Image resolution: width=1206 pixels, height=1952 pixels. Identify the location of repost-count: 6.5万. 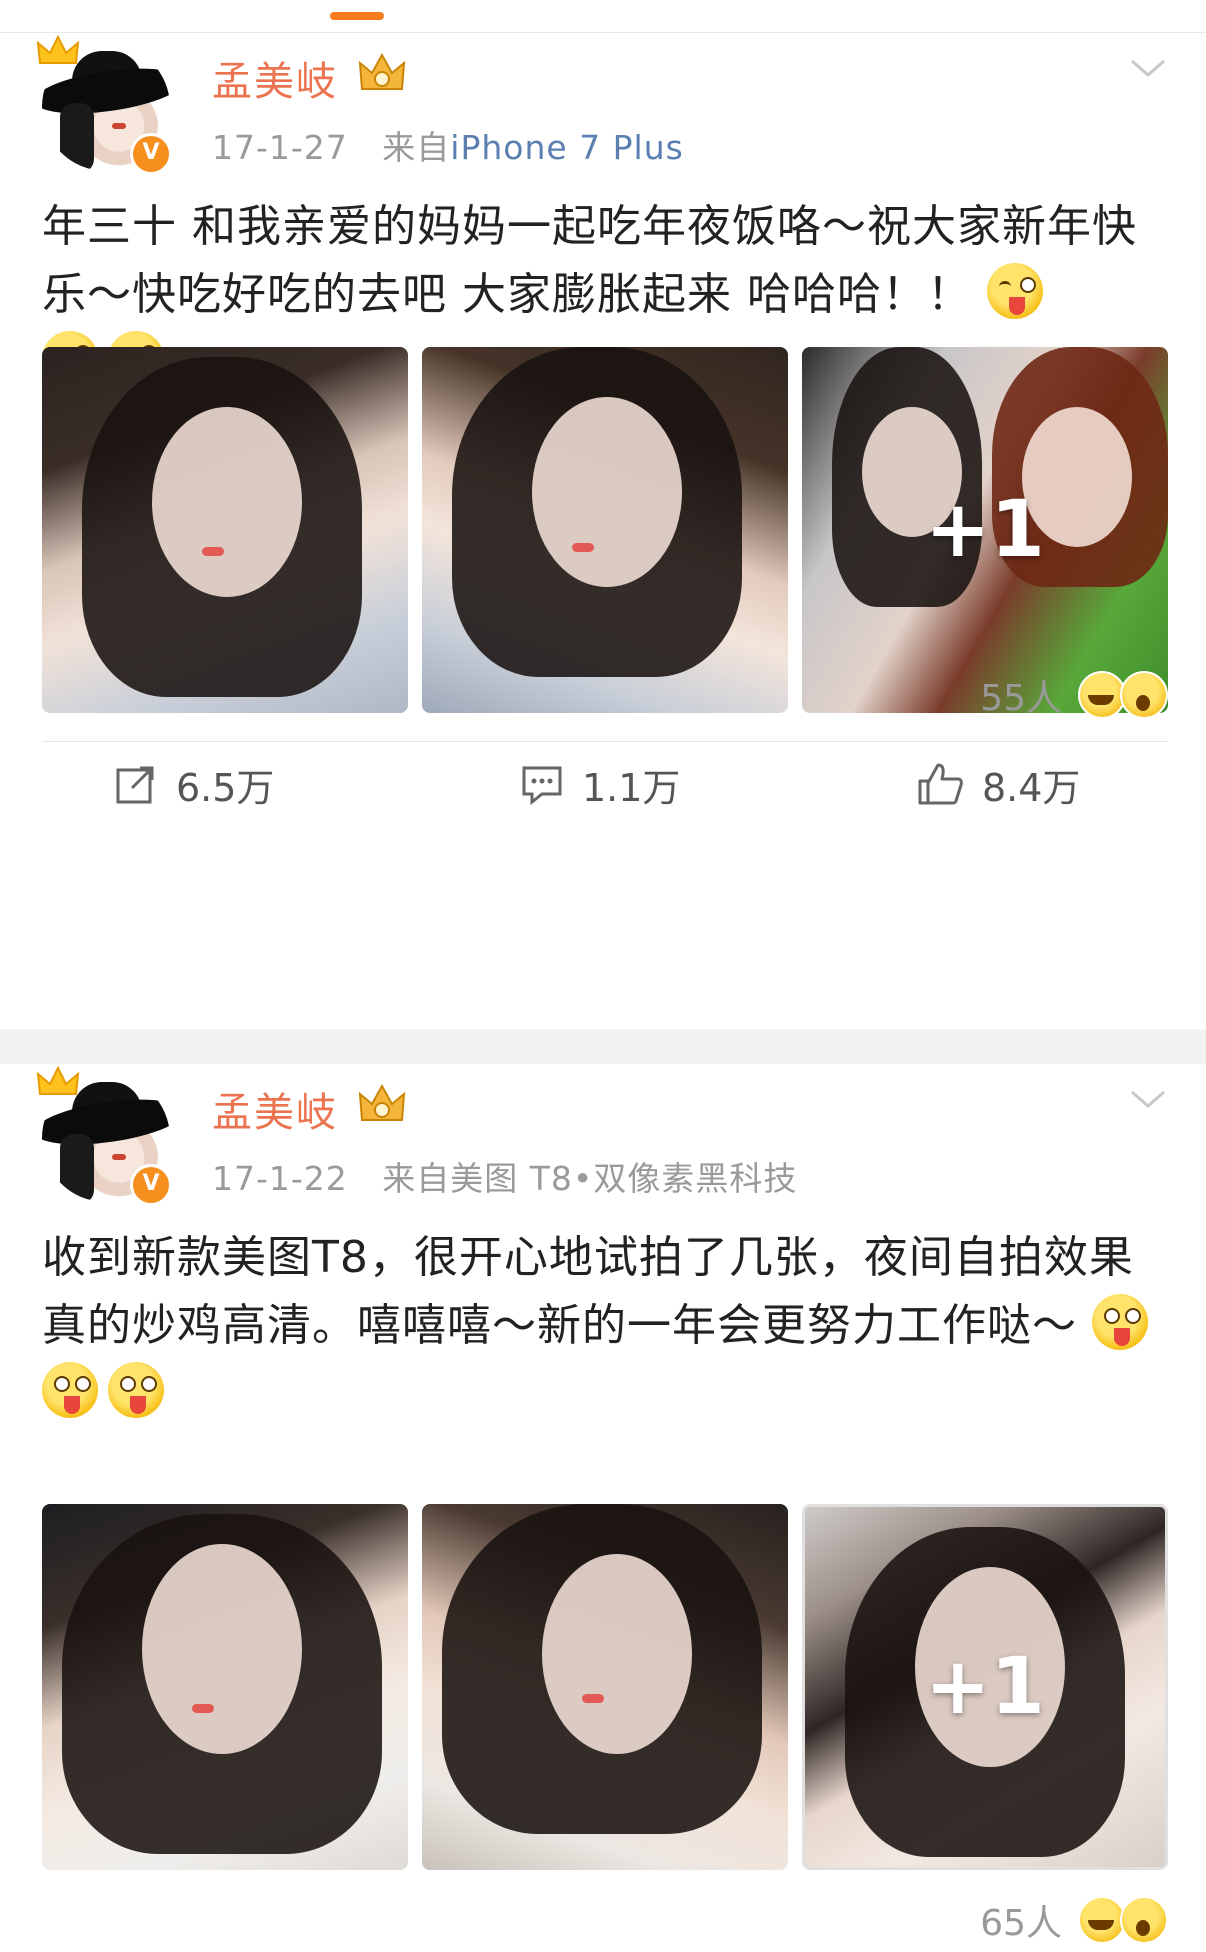
(225, 787).